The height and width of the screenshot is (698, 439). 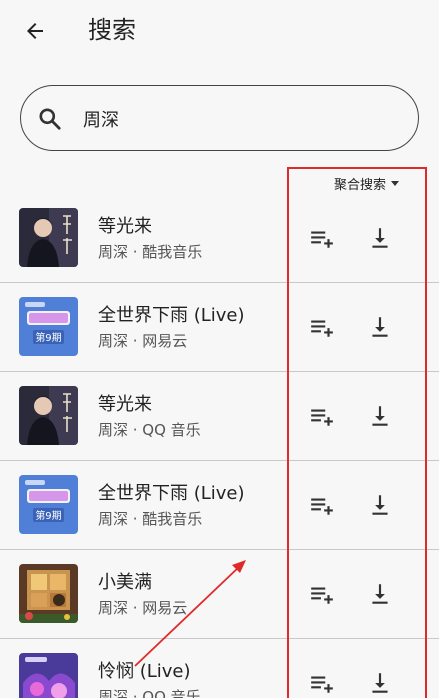 What do you see at coordinates (395, 183) in the screenshot?
I see `caret-down-icon` at bounding box center [395, 183].